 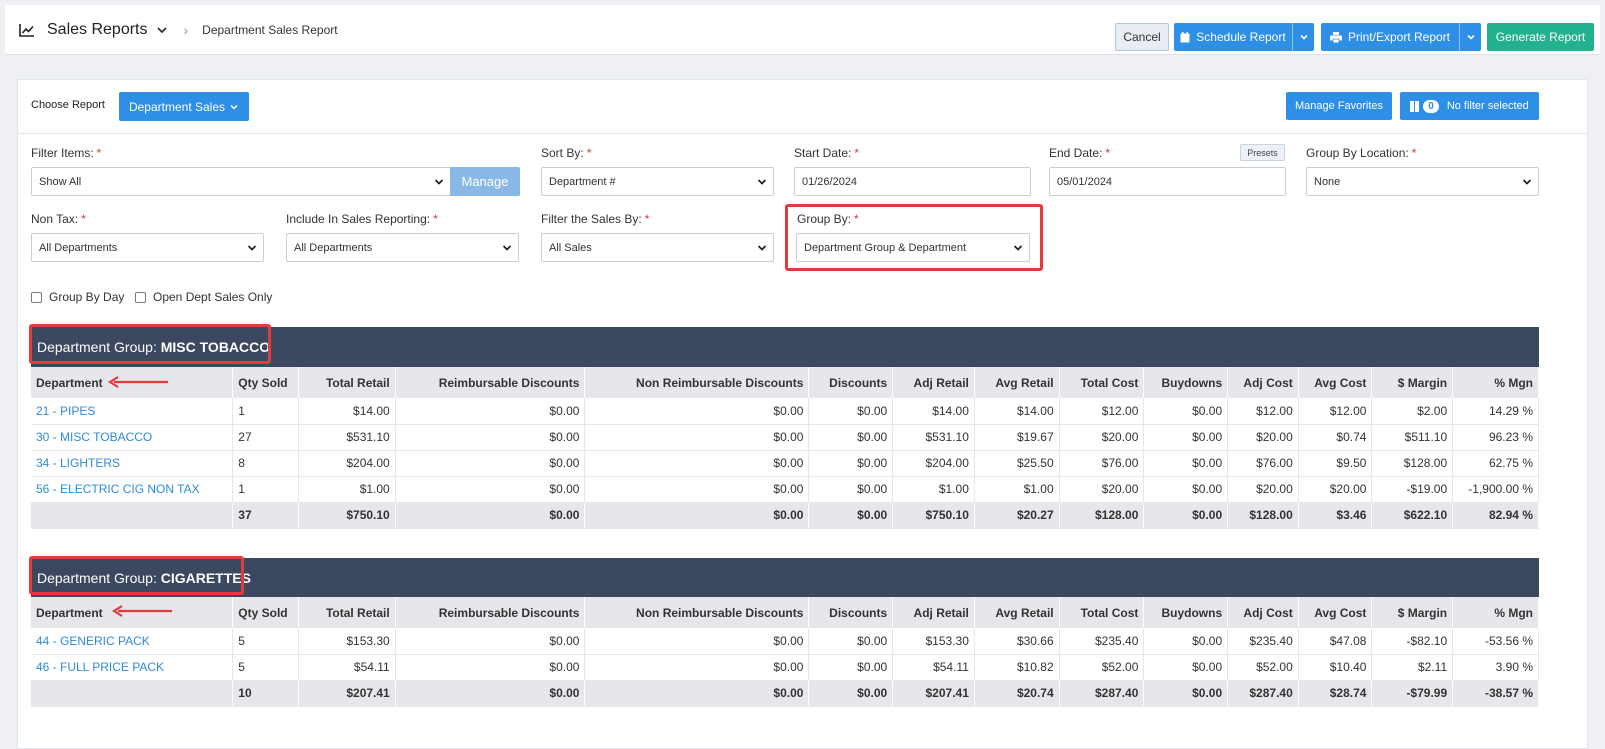 I want to click on cancel-button: Cancel, so click(x=1142, y=37).